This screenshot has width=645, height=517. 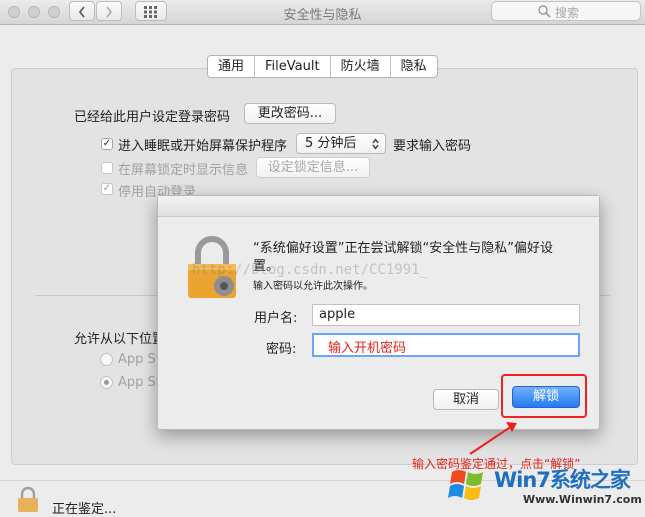 I want to click on annotation-arrow, so click(x=493, y=438).